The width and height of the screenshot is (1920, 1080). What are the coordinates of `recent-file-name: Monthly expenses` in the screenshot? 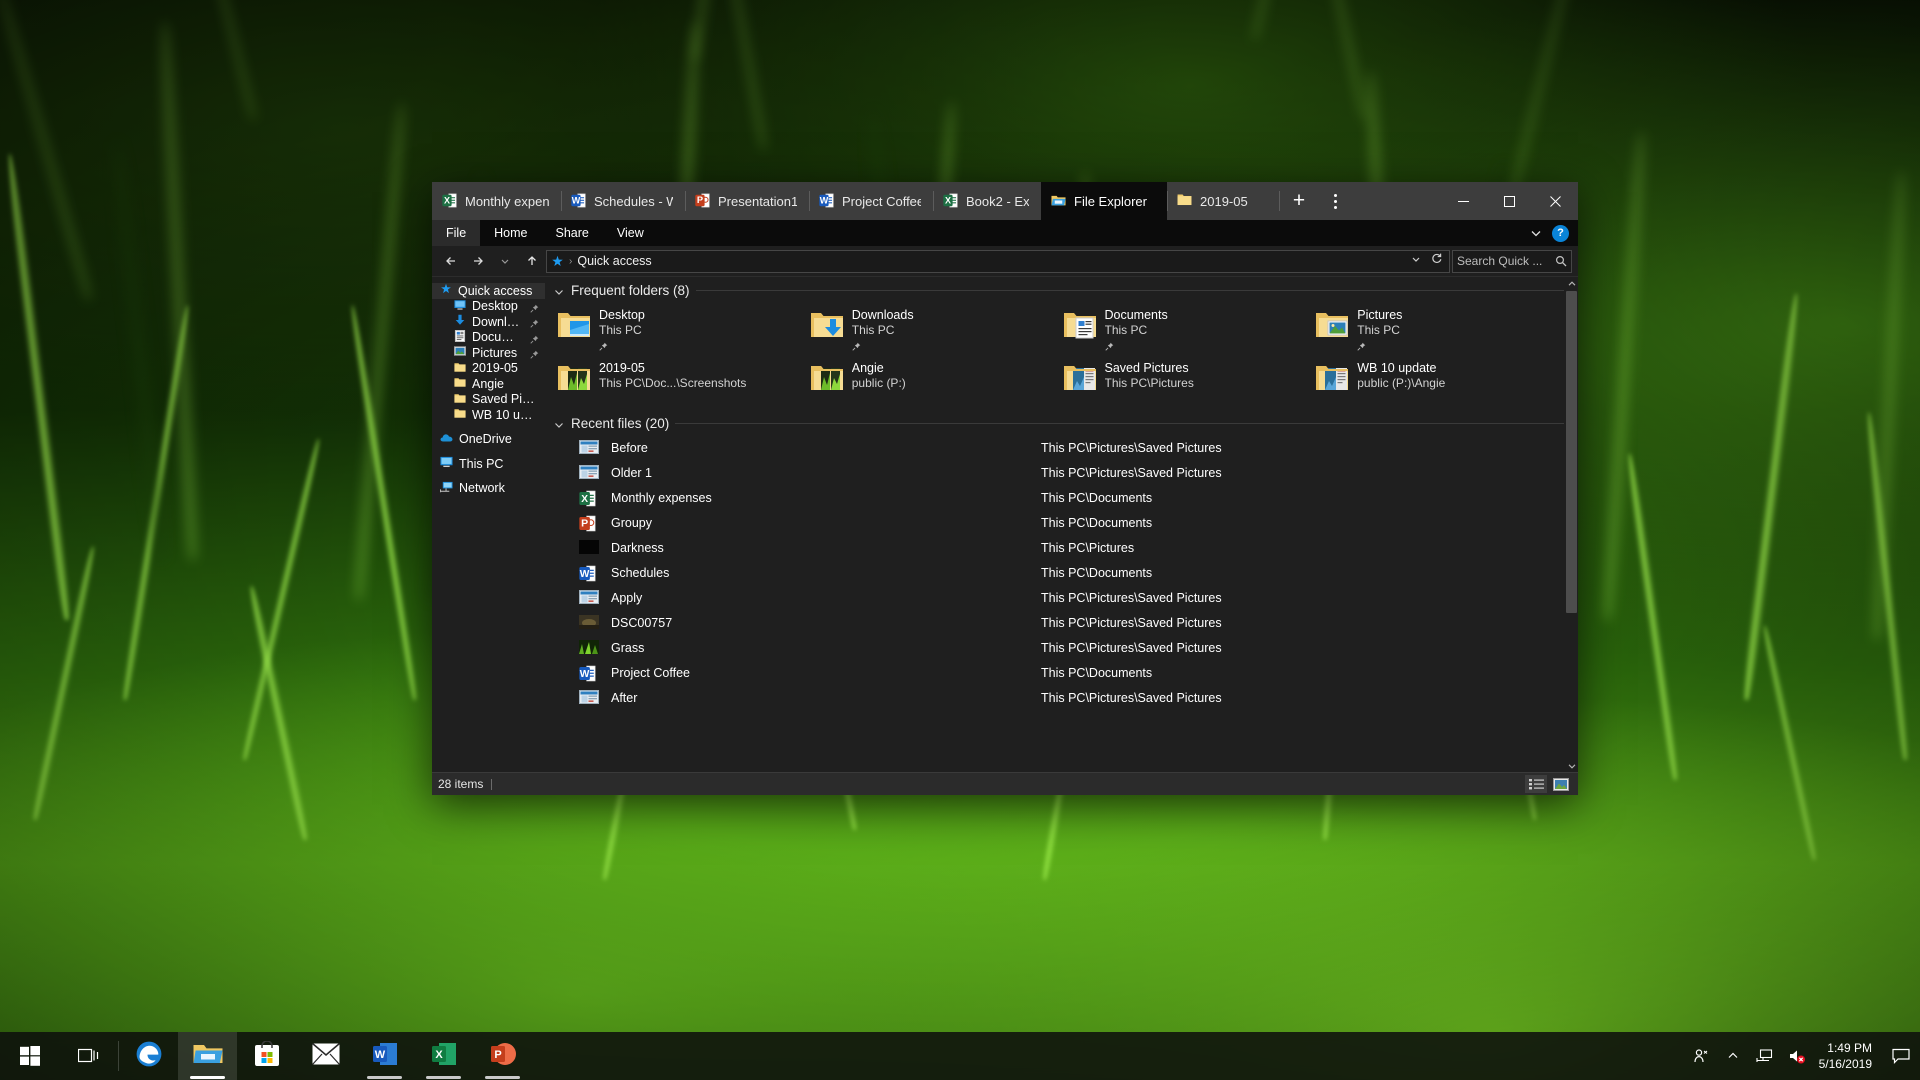 It's located at (661, 497).